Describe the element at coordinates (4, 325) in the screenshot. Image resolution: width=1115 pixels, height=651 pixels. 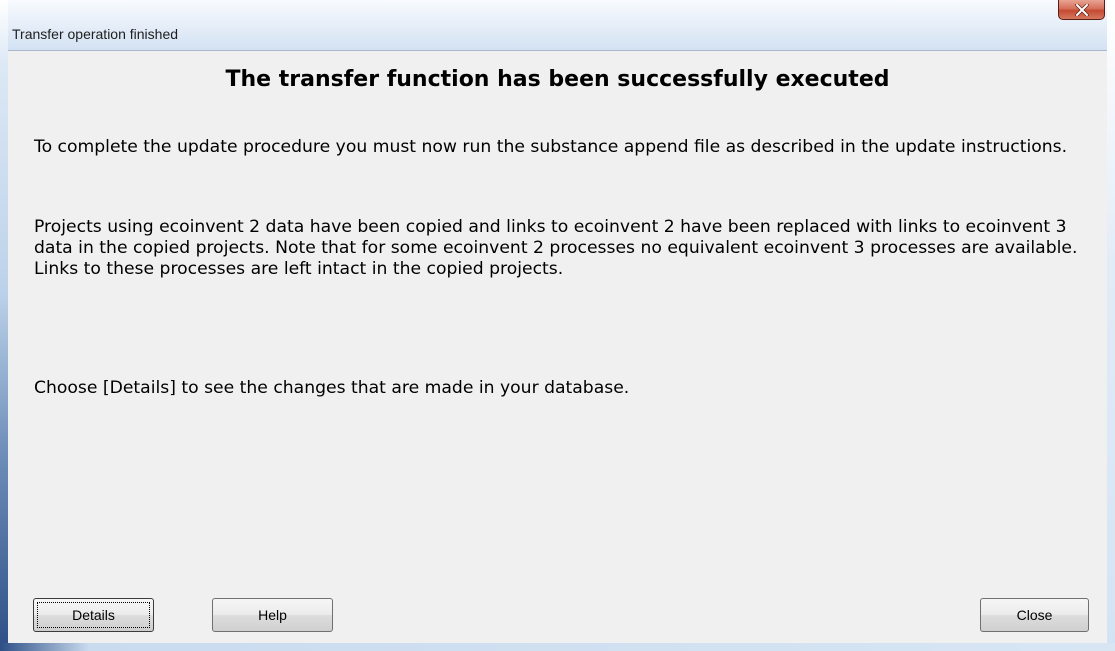
I see `window-frame-left` at that location.